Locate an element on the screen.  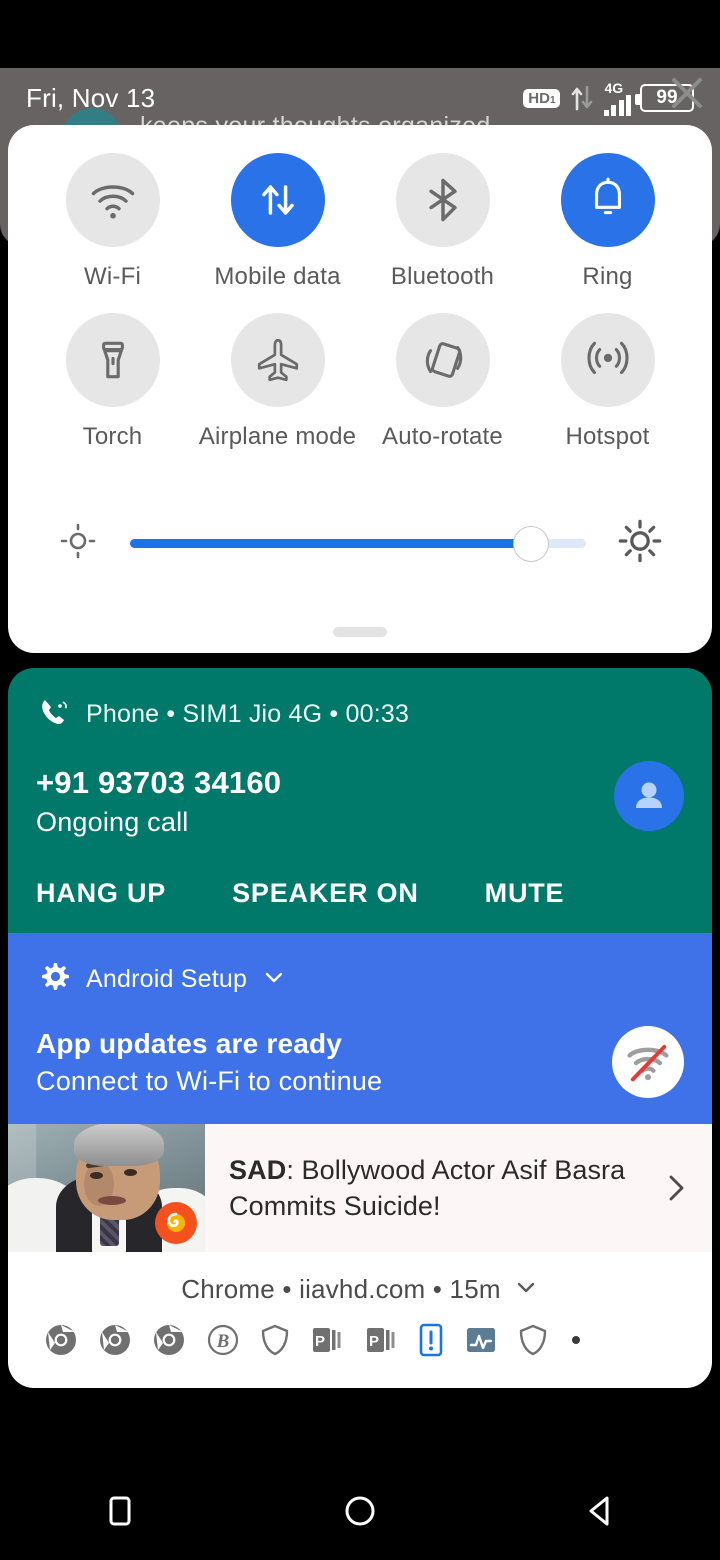
call-notification-header: Phone • SIM1 Jio 4G • 00:33 is located at coordinates (360, 714).